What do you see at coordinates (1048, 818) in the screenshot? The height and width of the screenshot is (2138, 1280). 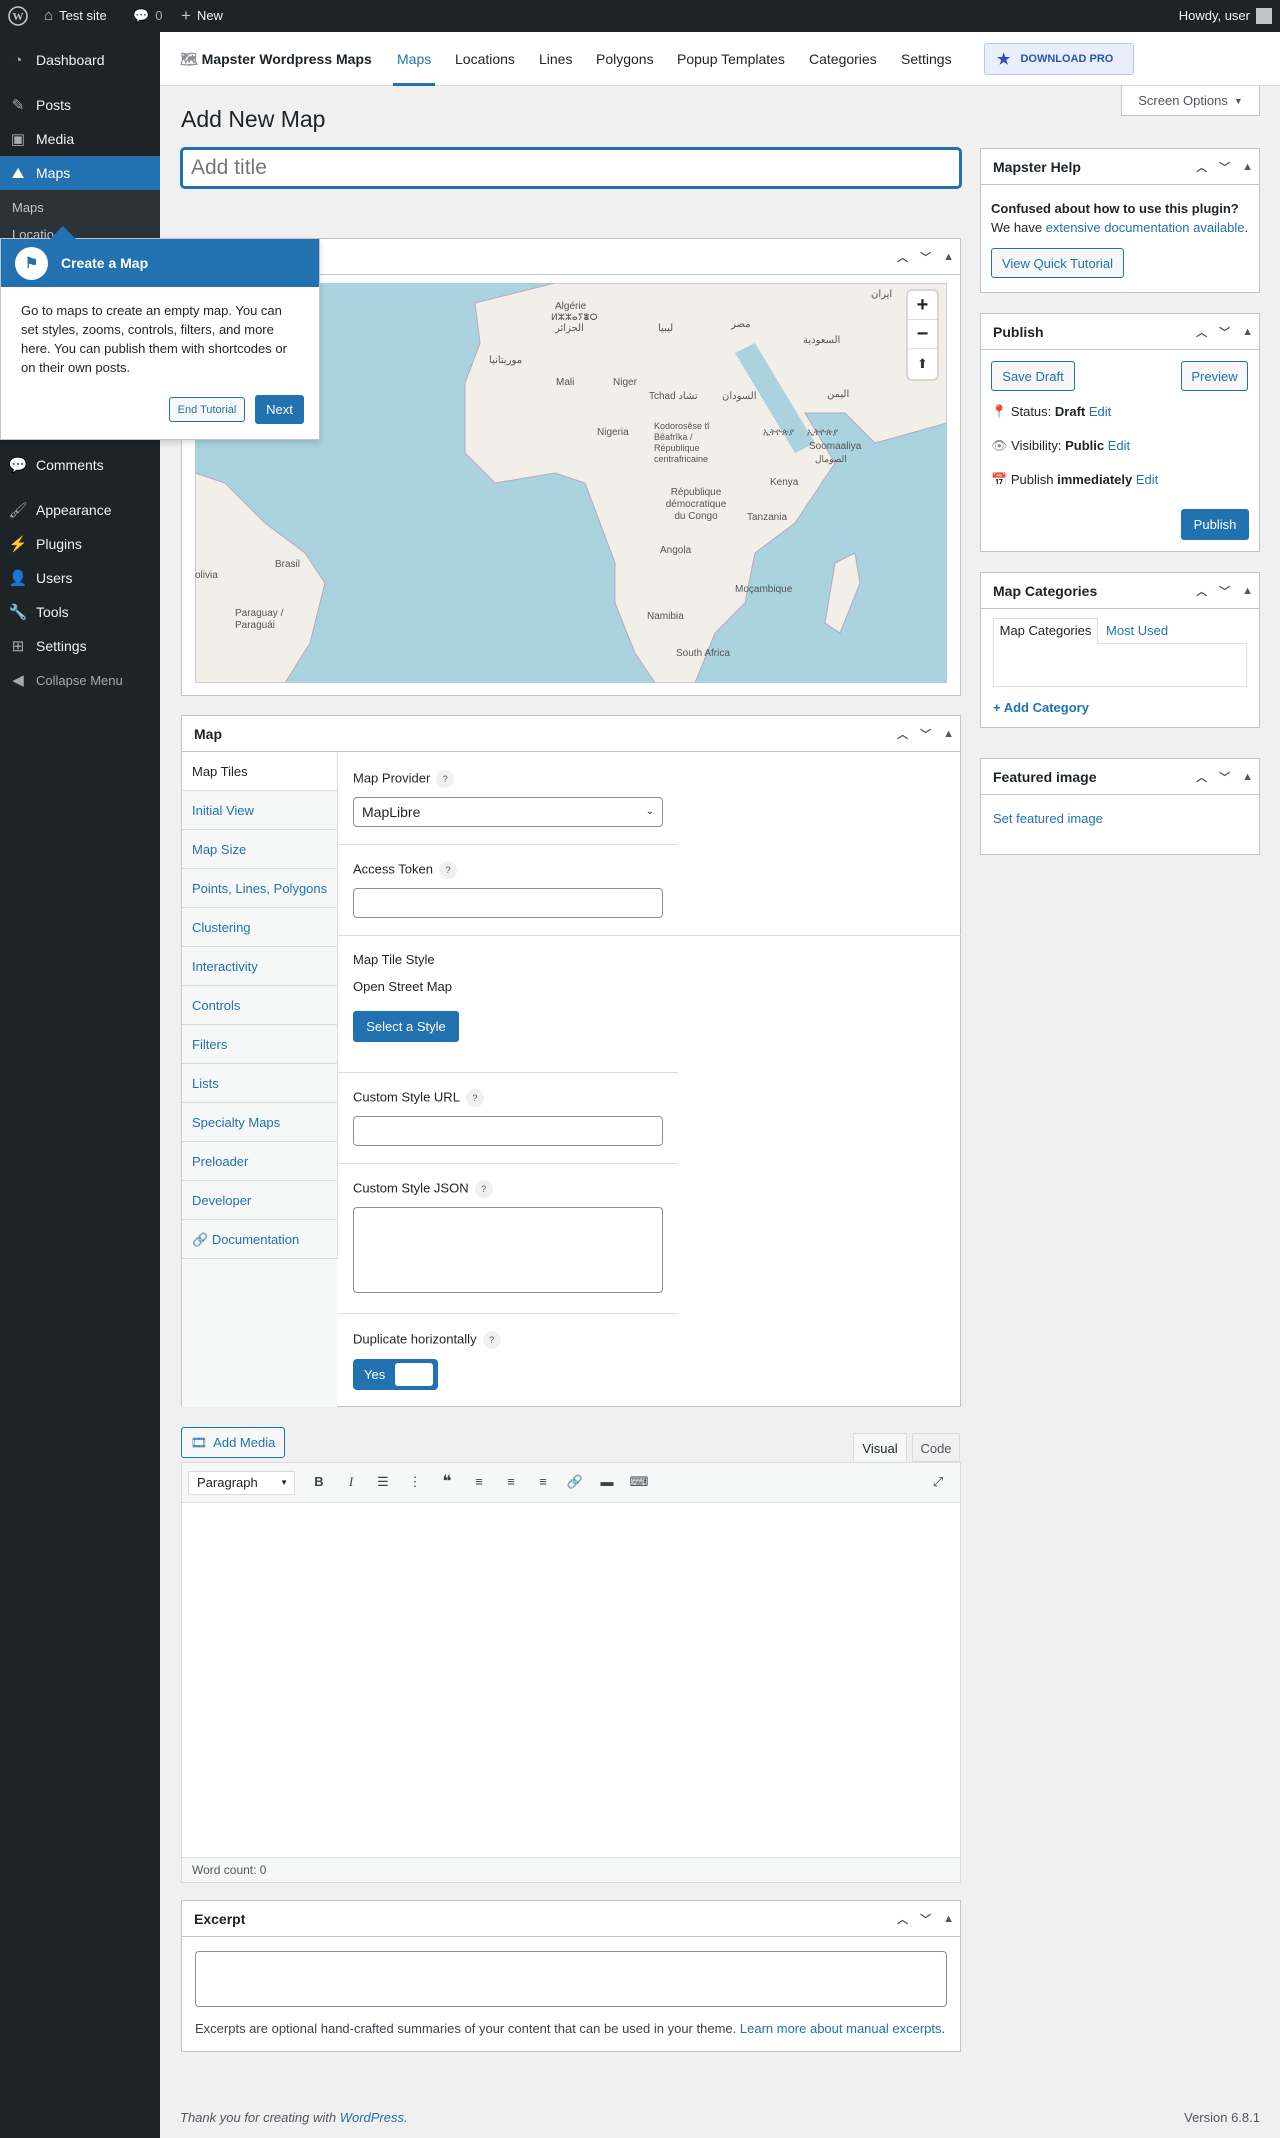 I see `set-featured-image-link: Set featured image` at bounding box center [1048, 818].